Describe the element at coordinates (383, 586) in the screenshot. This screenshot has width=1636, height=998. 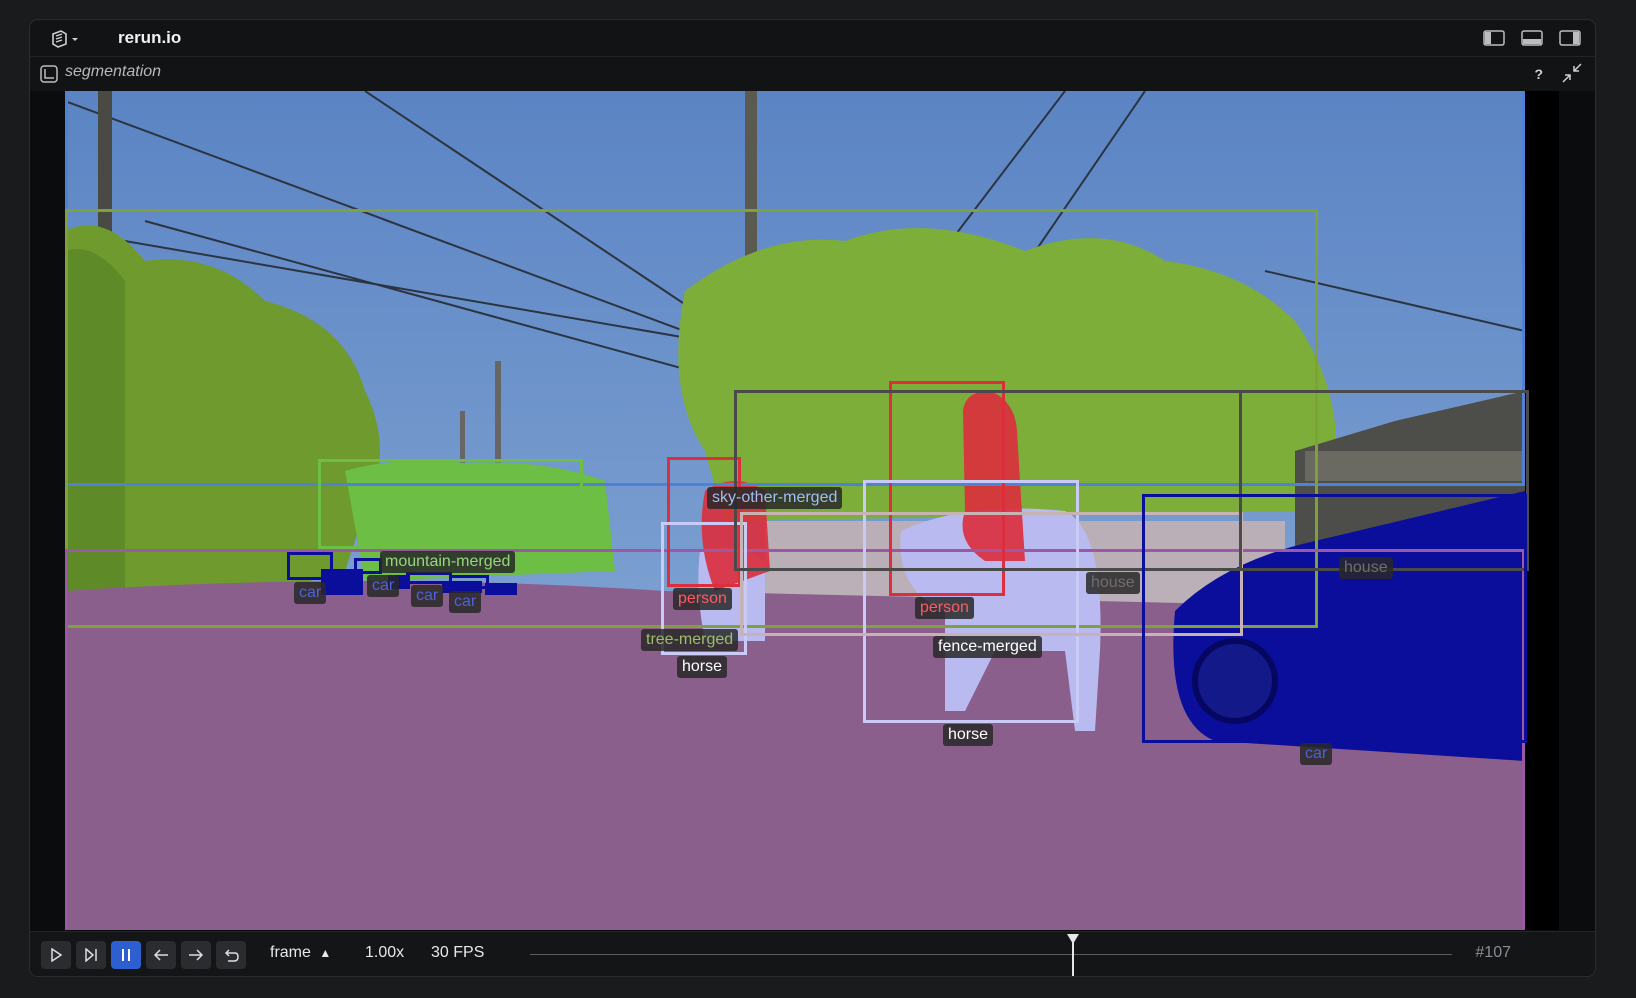
I see `label-car-2: car` at that location.